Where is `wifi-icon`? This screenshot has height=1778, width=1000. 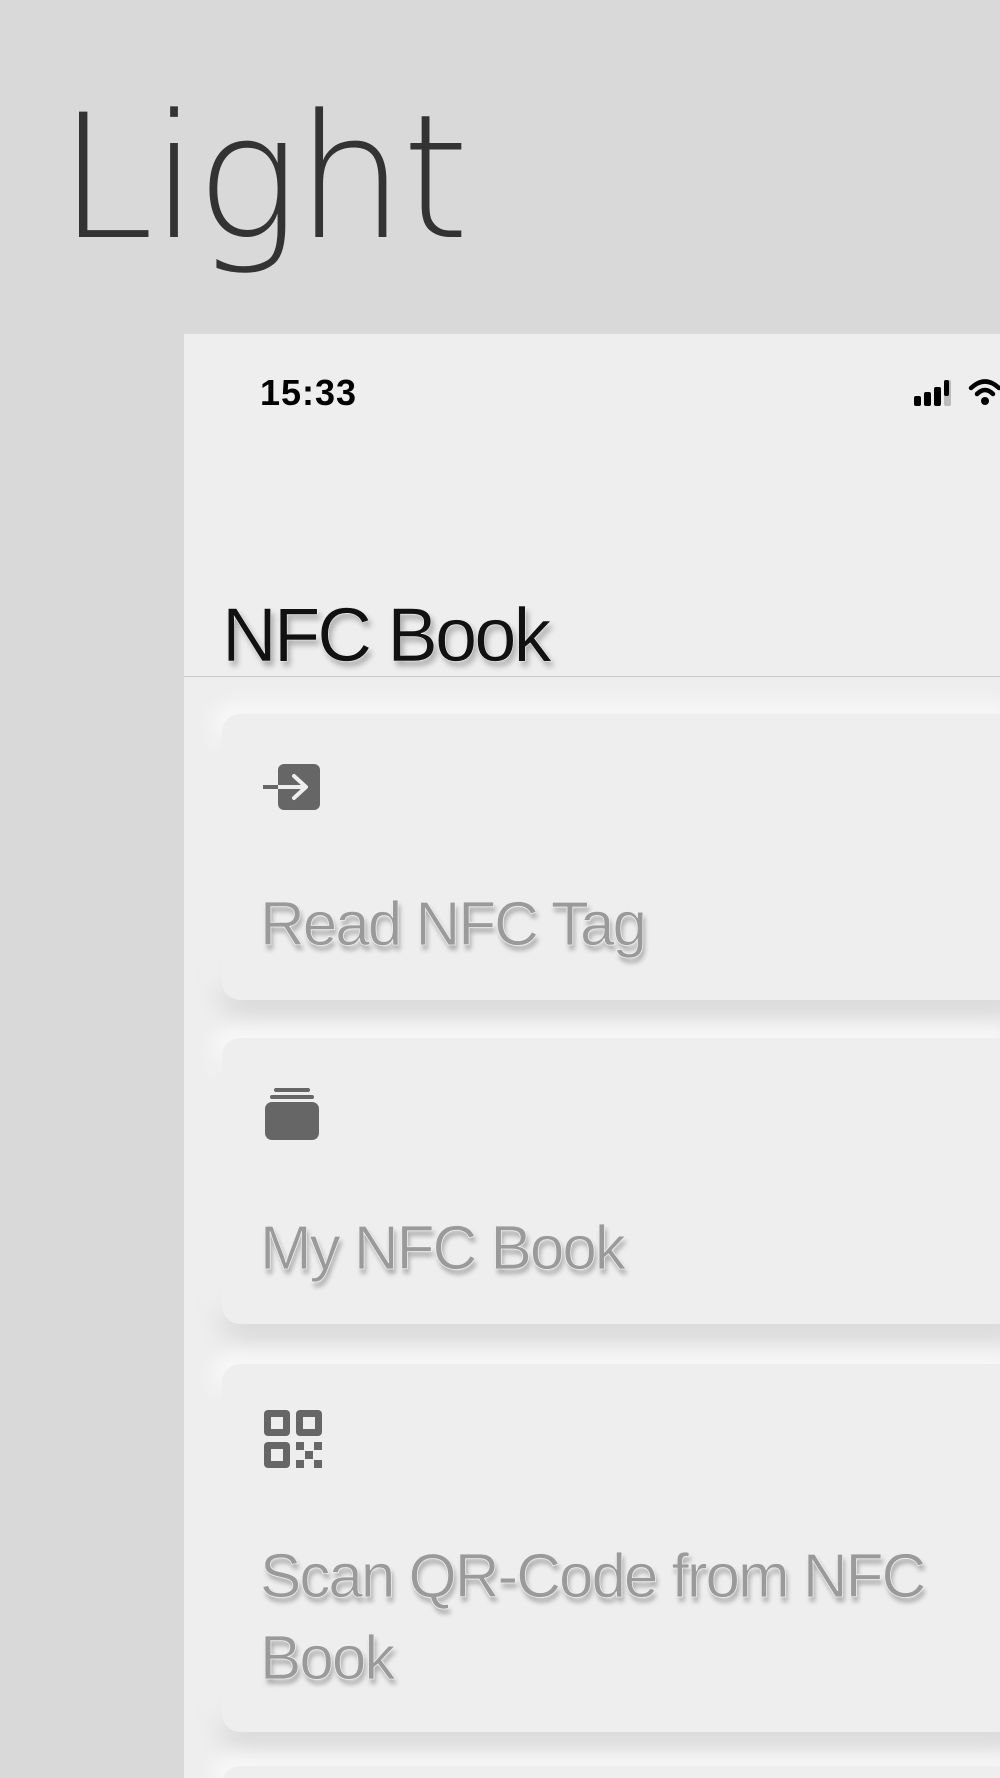 wifi-icon is located at coordinates (984, 393).